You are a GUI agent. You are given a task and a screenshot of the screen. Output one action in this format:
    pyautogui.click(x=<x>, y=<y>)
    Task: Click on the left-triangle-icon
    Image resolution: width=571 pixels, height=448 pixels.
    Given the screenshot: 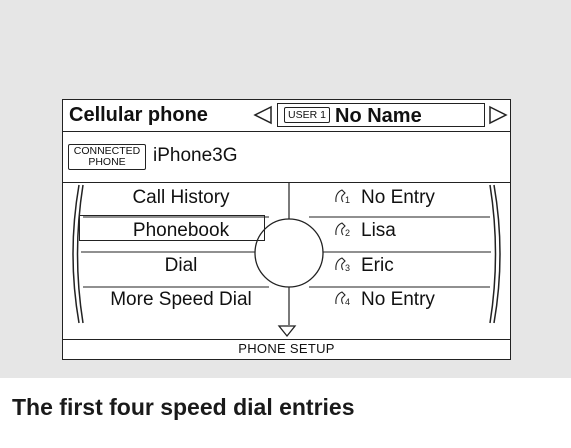 What is the action you would take?
    pyautogui.click(x=263, y=115)
    